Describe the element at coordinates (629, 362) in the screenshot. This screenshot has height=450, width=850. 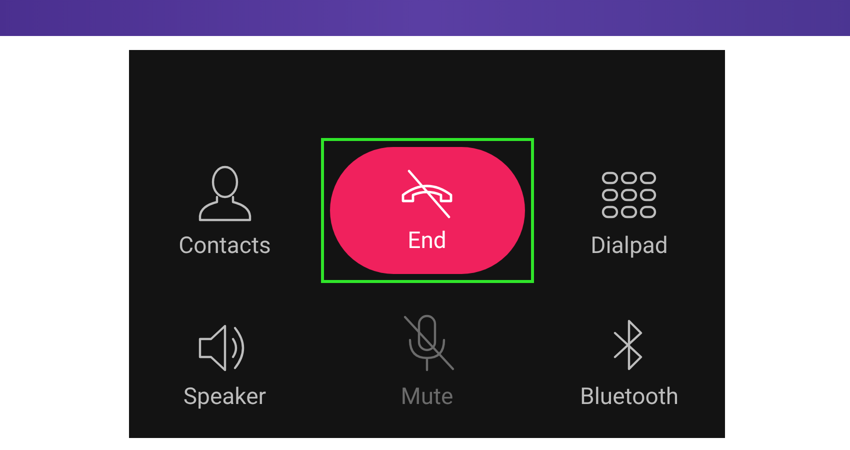
I see `call-control-button: Bluetooth` at that location.